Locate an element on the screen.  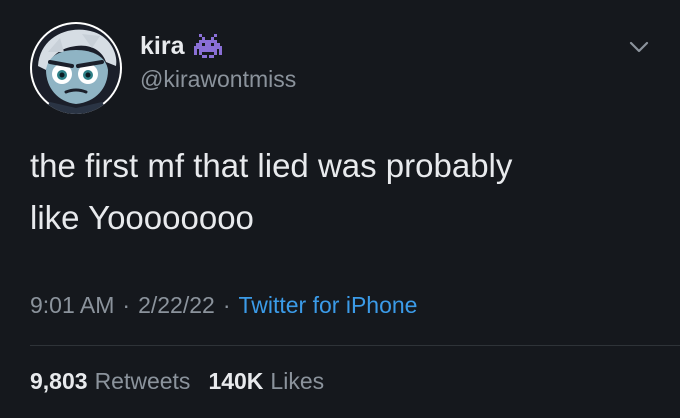
tweet-stats: 9,803 Retweets 140K Likes is located at coordinates (186, 381).